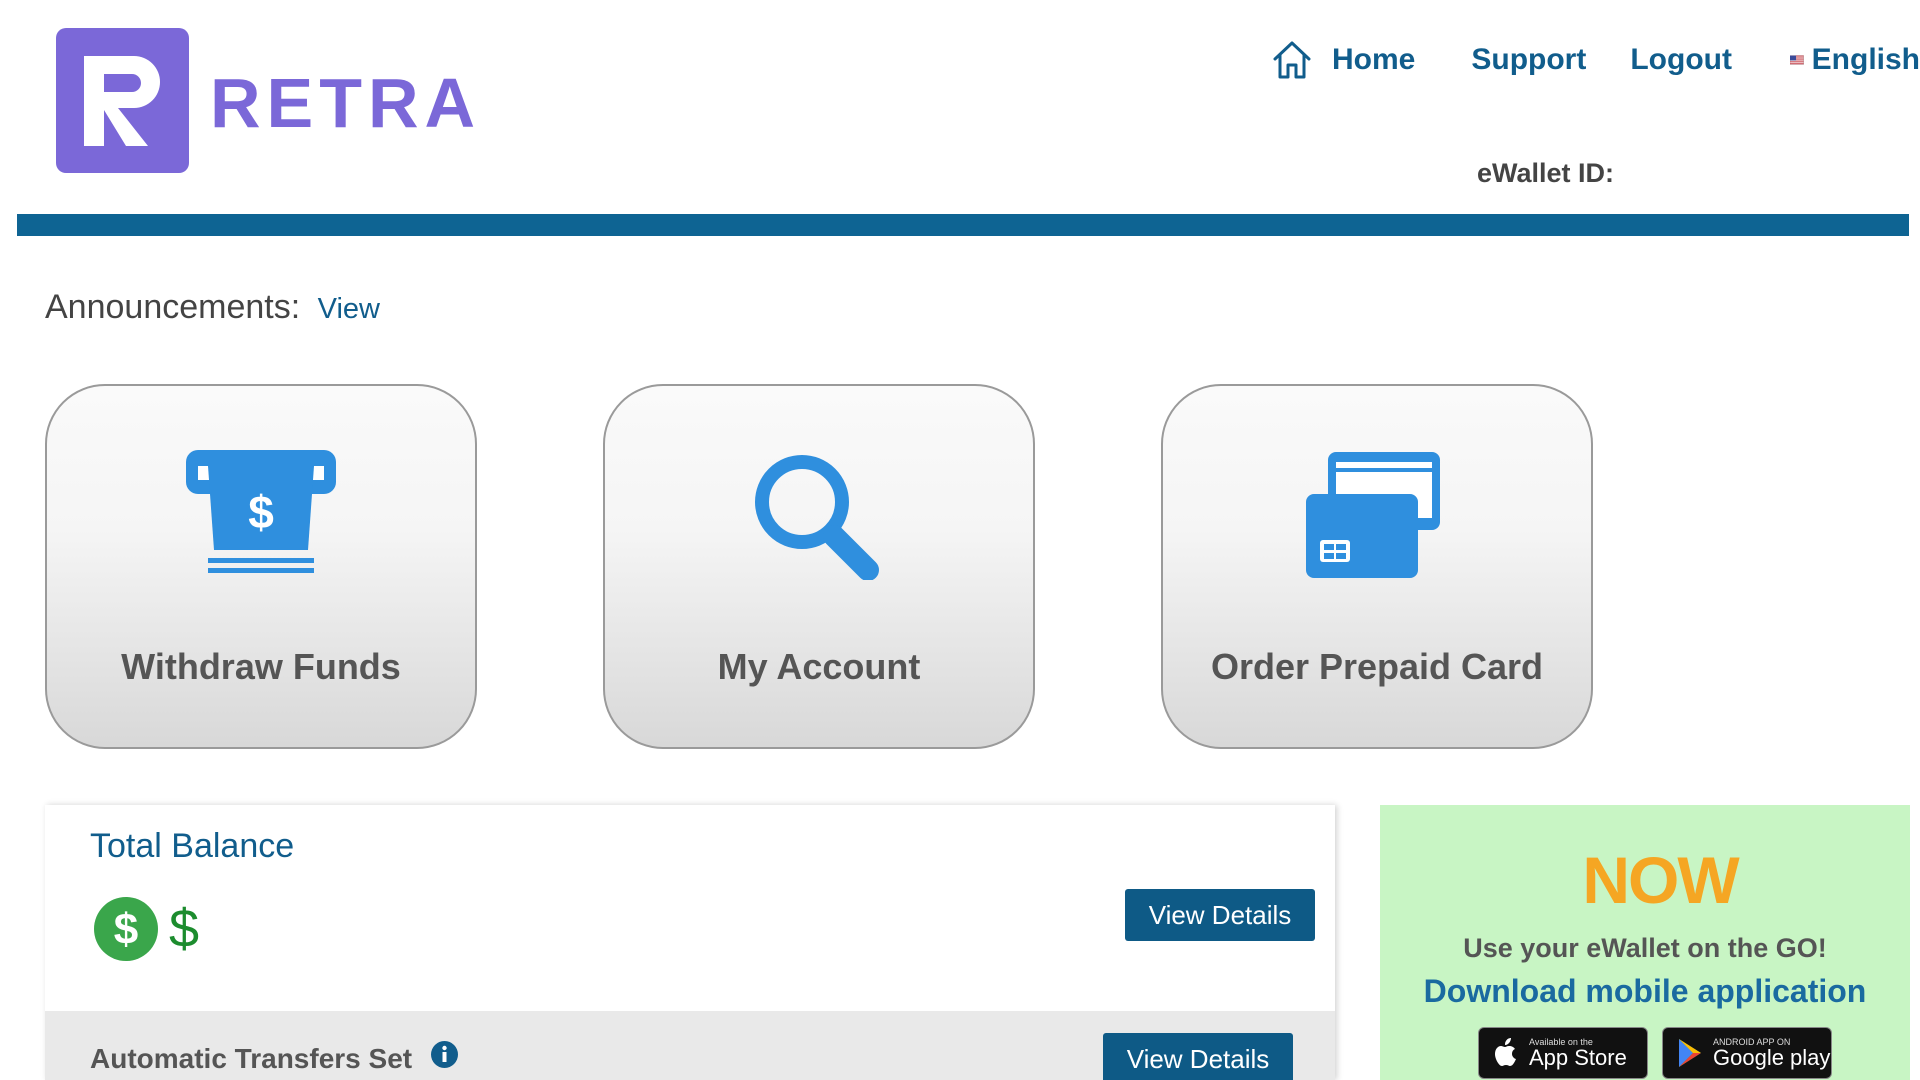  I want to click on automatic-transfers-label: Automatic Transfers Set, so click(251, 1058).